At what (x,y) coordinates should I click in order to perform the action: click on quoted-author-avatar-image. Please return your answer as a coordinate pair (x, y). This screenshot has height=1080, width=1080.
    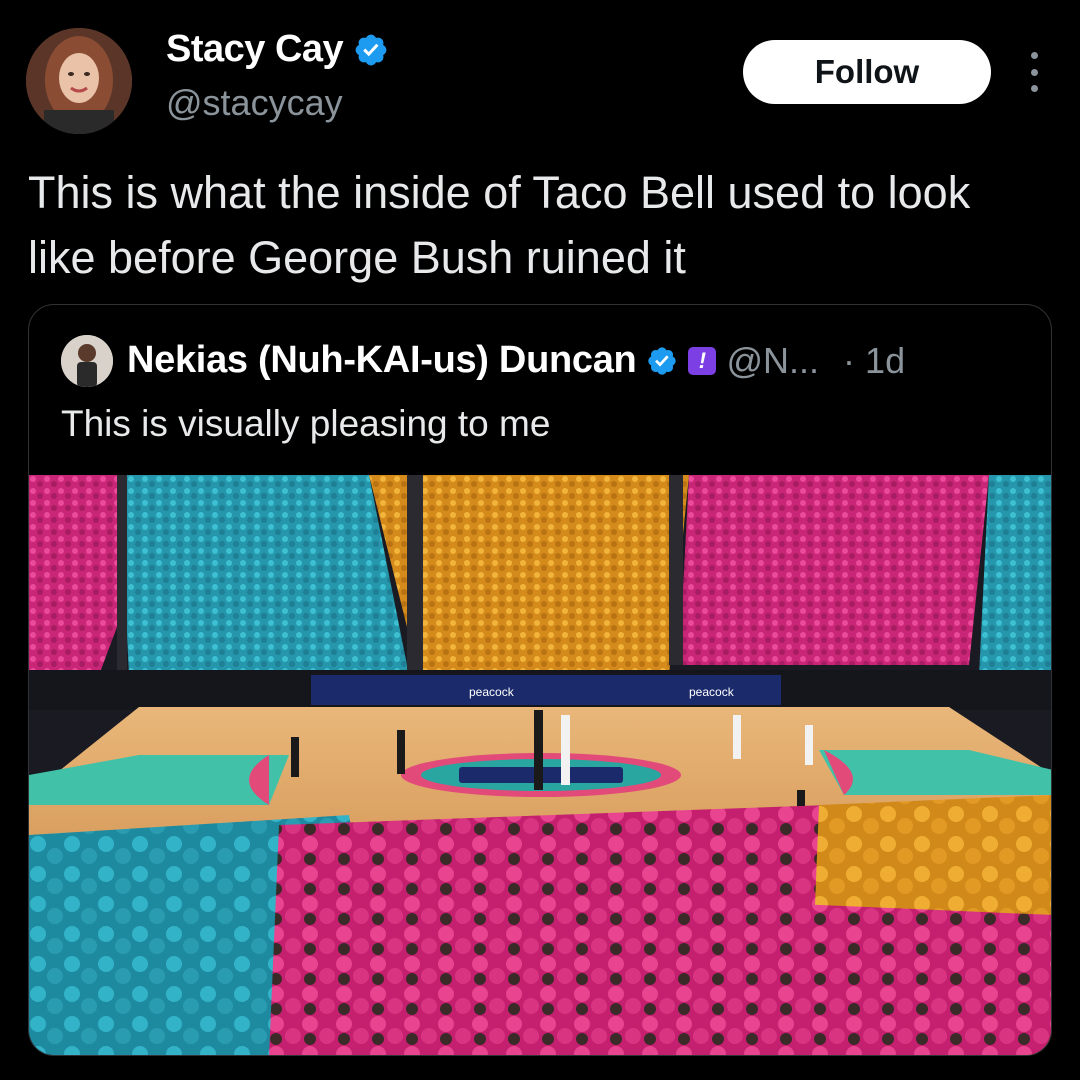
    Looking at the image, I should click on (87, 361).